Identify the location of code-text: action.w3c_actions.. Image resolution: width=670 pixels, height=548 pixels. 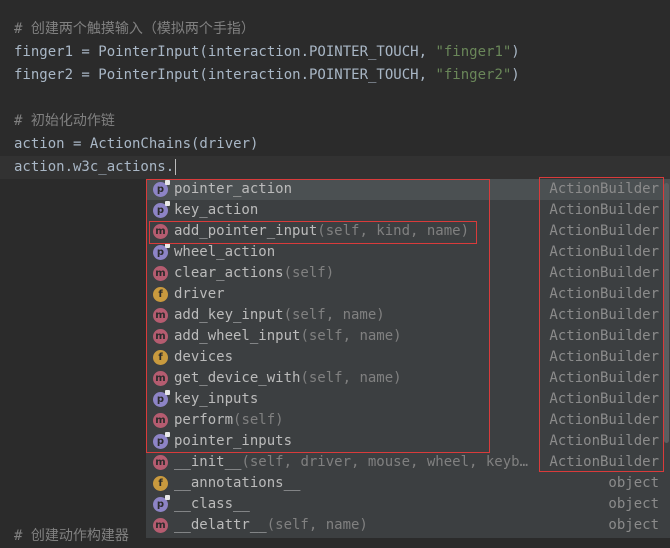
(94, 167).